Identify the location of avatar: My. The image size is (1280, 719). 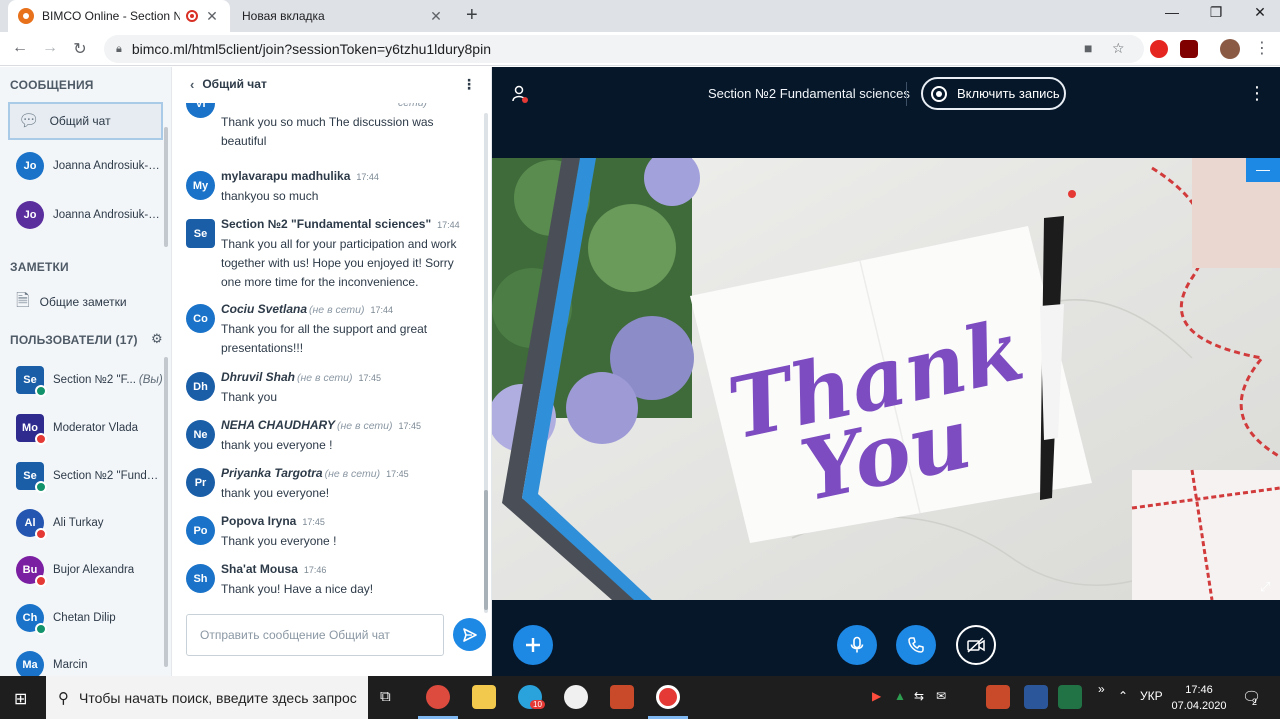
(200, 185).